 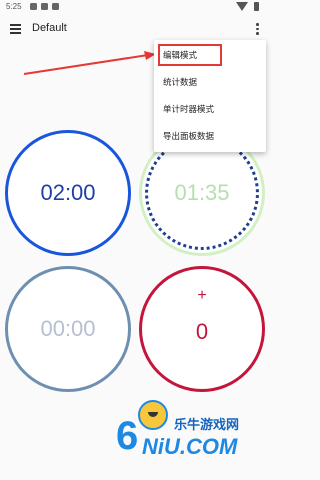 I want to click on timer-value: 02:00, so click(x=68, y=192).